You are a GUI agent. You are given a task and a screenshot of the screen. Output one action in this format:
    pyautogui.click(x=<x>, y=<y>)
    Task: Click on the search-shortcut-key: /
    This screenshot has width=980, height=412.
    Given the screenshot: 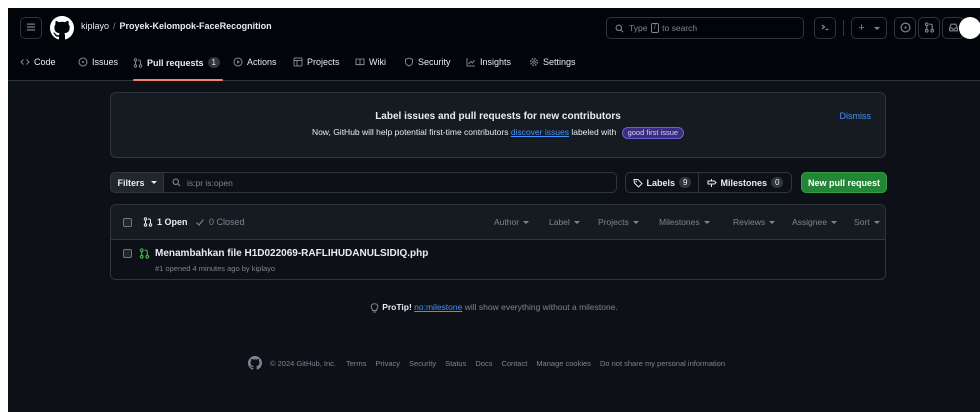 What is the action you would take?
    pyautogui.click(x=654, y=28)
    